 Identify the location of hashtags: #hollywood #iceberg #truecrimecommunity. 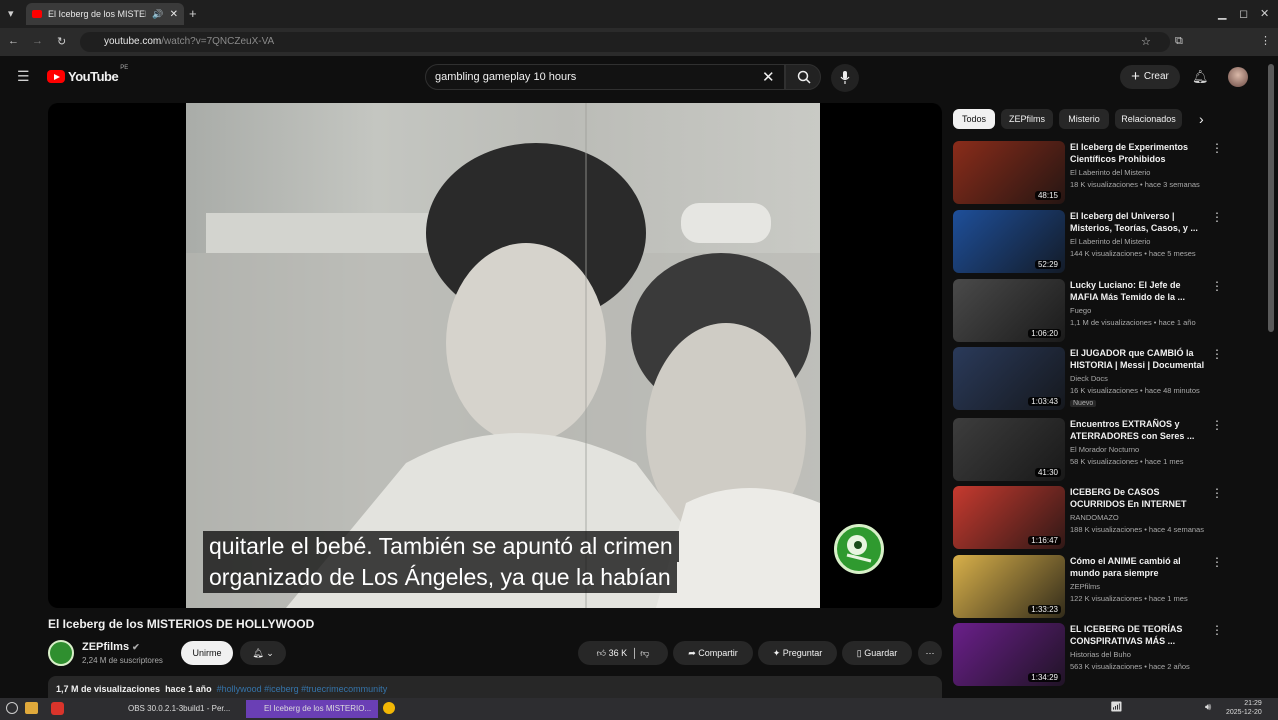
(302, 689).